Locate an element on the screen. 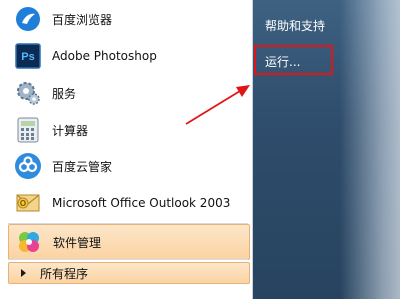 The image size is (400, 299). program-label: Adobe Photoshop is located at coordinates (104, 56).